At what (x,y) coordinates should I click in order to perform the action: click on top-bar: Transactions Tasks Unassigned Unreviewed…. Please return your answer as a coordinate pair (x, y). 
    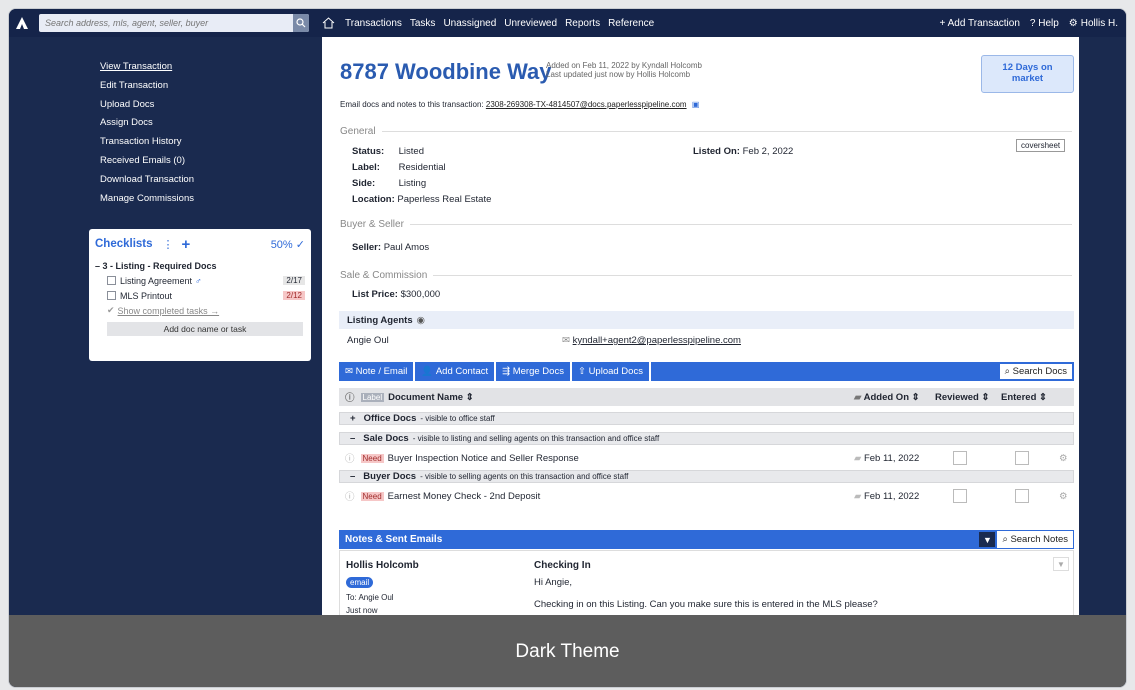
    Looking at the image, I should click on (567, 23).